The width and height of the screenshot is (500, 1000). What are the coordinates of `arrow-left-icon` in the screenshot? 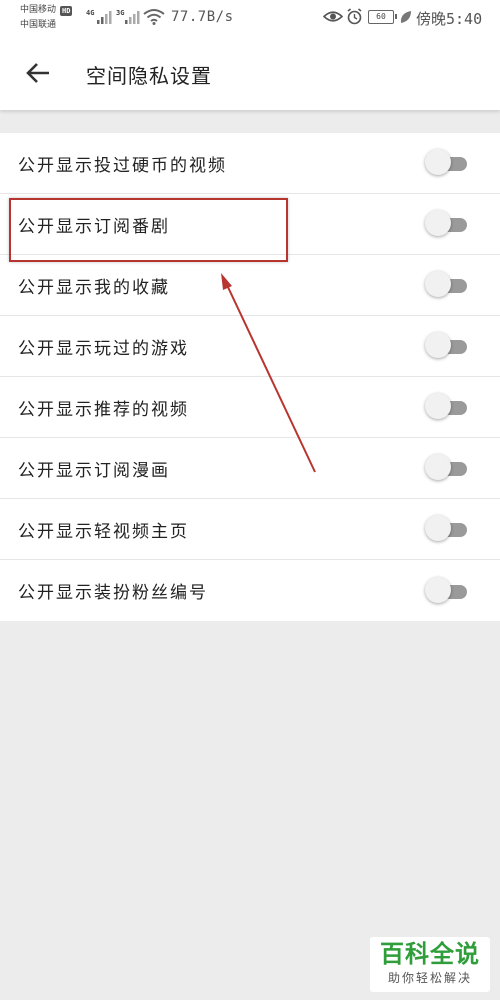 It's located at (37, 73).